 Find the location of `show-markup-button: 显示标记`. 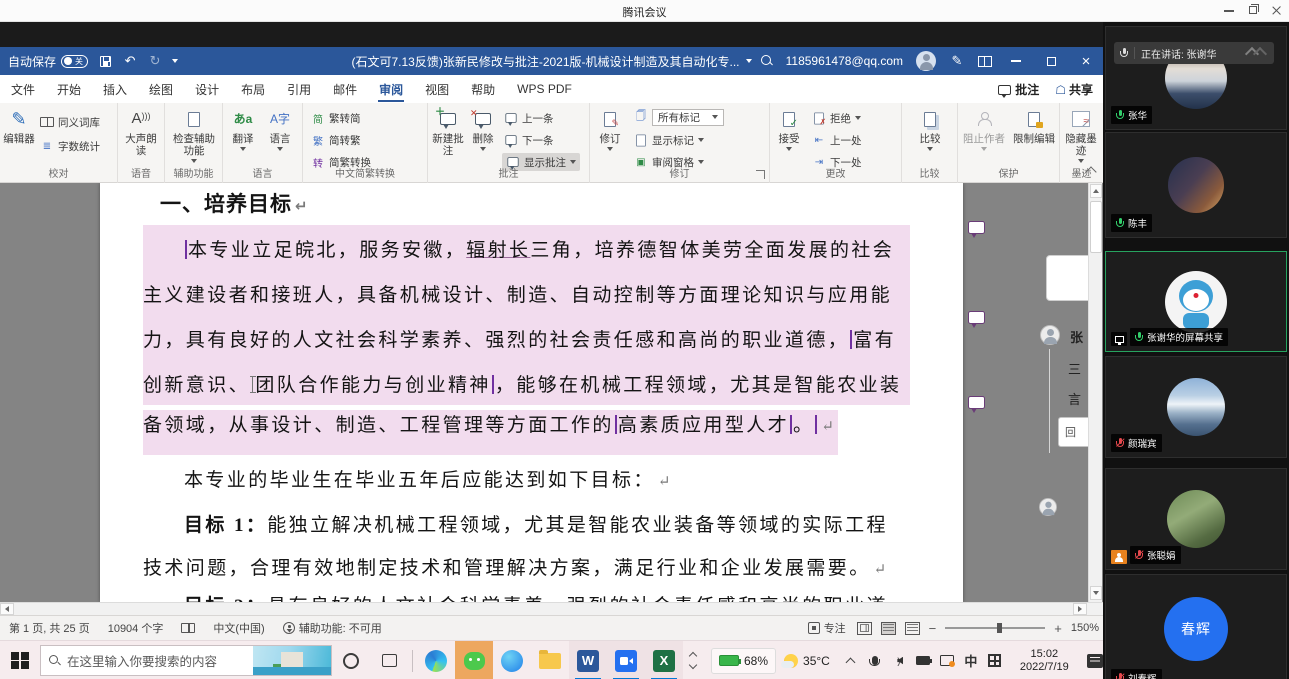

show-markup-button: 显示标记 is located at coordinates (669, 140).